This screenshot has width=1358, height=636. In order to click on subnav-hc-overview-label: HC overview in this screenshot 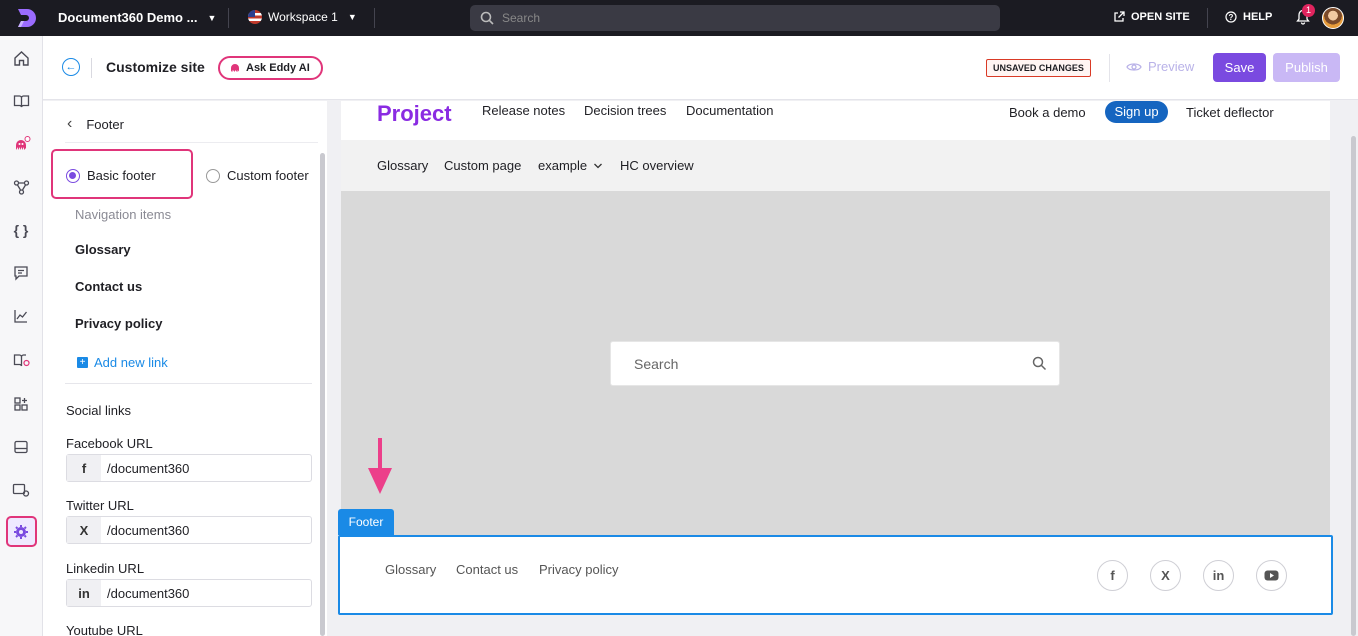, I will do `click(657, 165)`.